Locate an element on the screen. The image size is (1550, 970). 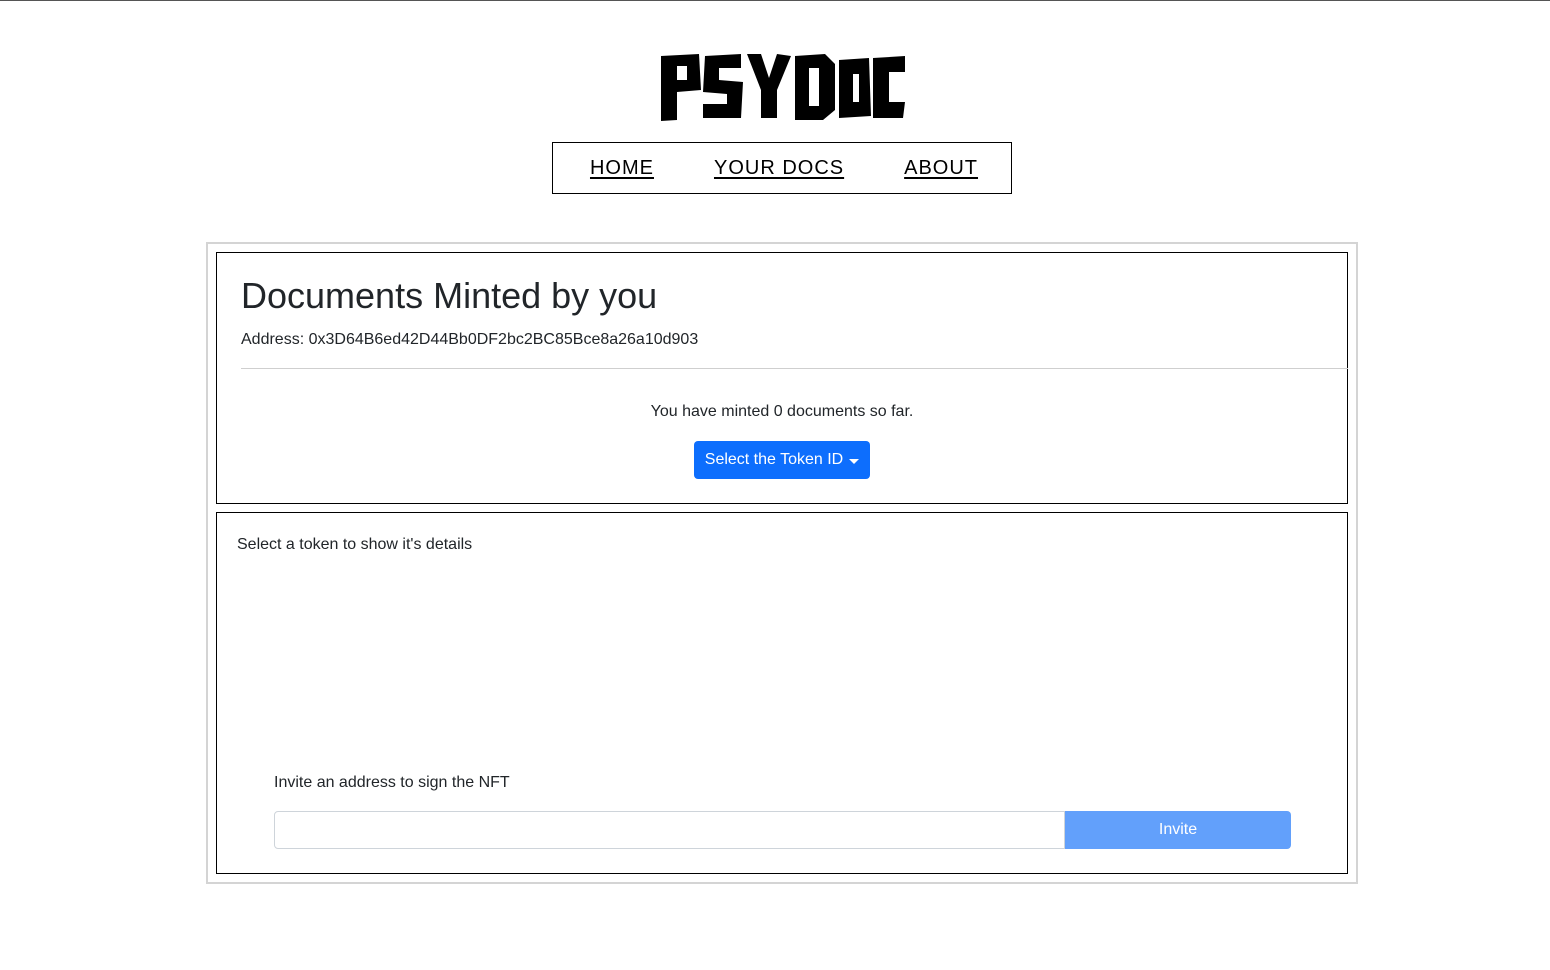
divider is located at coordinates (794, 368).